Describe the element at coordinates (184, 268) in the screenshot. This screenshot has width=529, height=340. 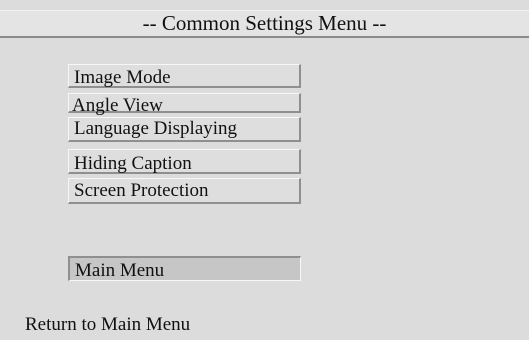
I see `main-menu-button: Main Menu` at that location.